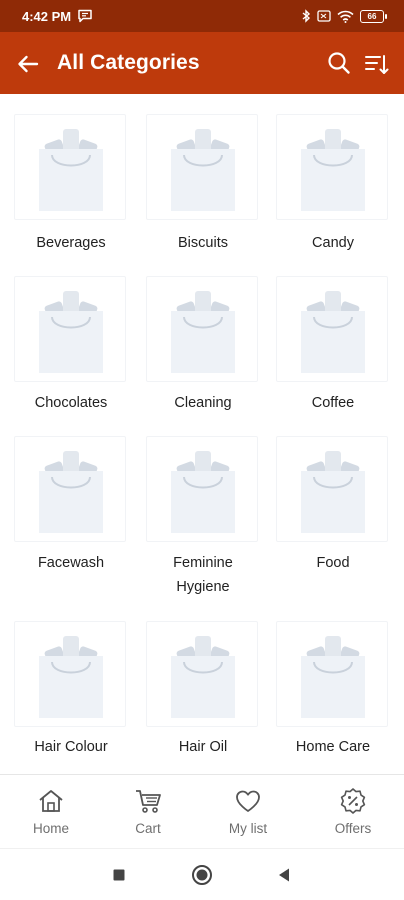 This screenshot has height=900, width=404. What do you see at coordinates (51, 801) in the screenshot?
I see `home-icon` at bounding box center [51, 801].